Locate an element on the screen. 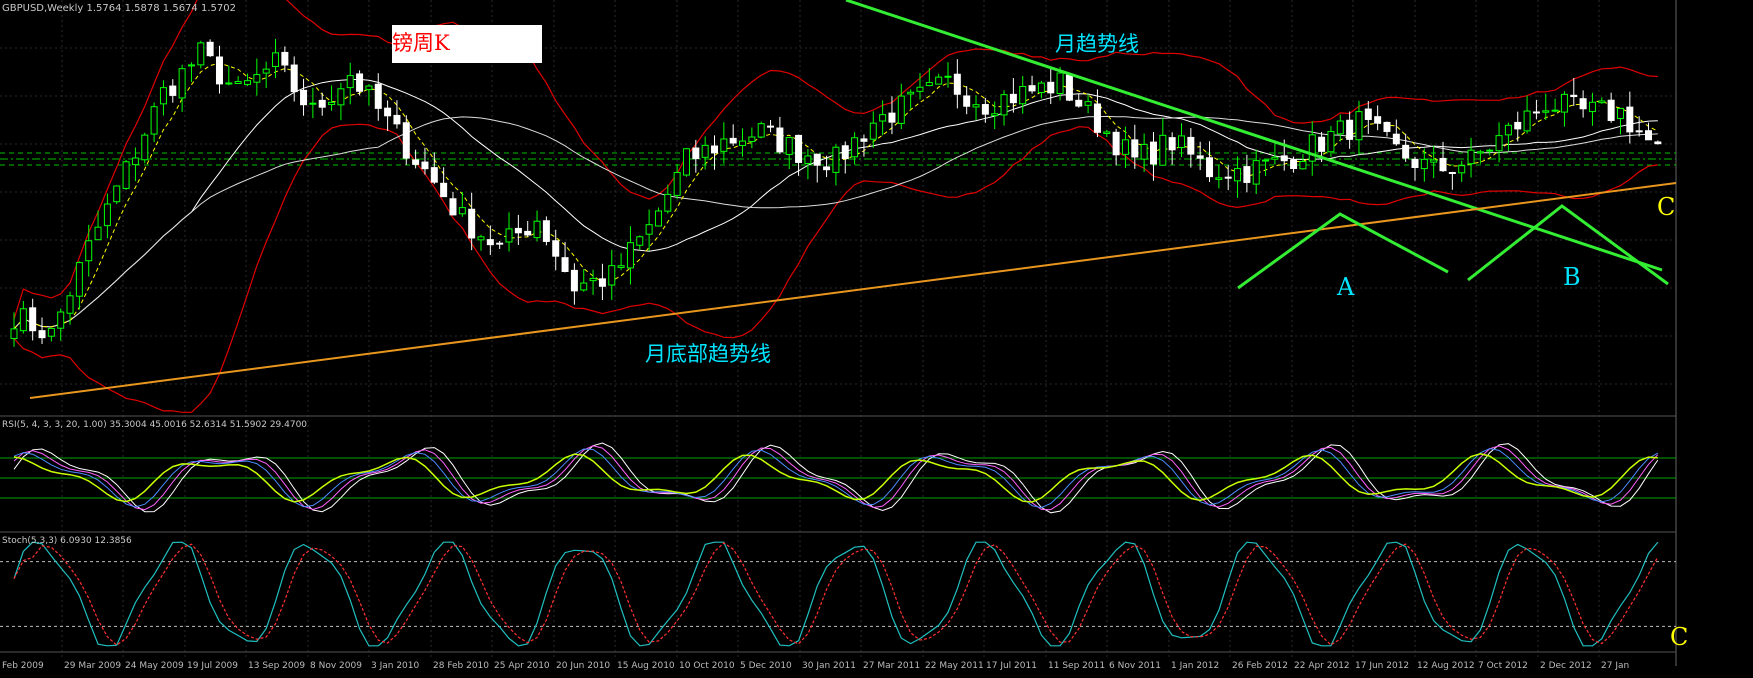 The width and height of the screenshot is (1753, 678). x-tick-label: 10 Oct 2010 is located at coordinates (707, 666).